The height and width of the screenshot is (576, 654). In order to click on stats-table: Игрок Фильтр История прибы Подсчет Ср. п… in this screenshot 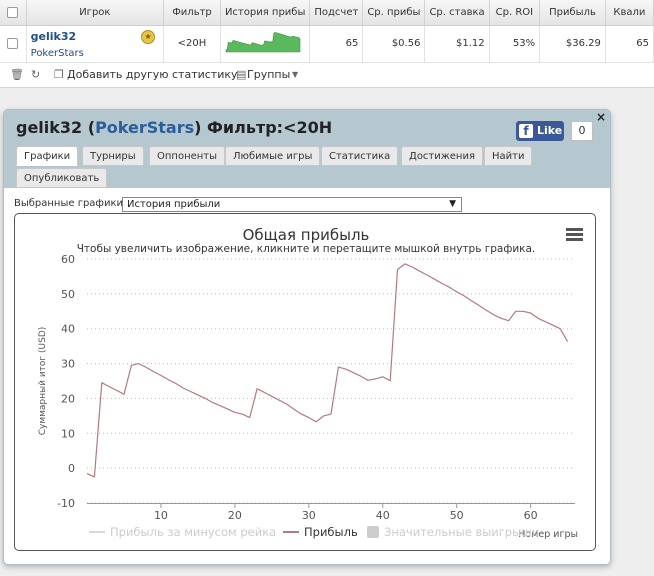, I will do `click(327, 31)`.